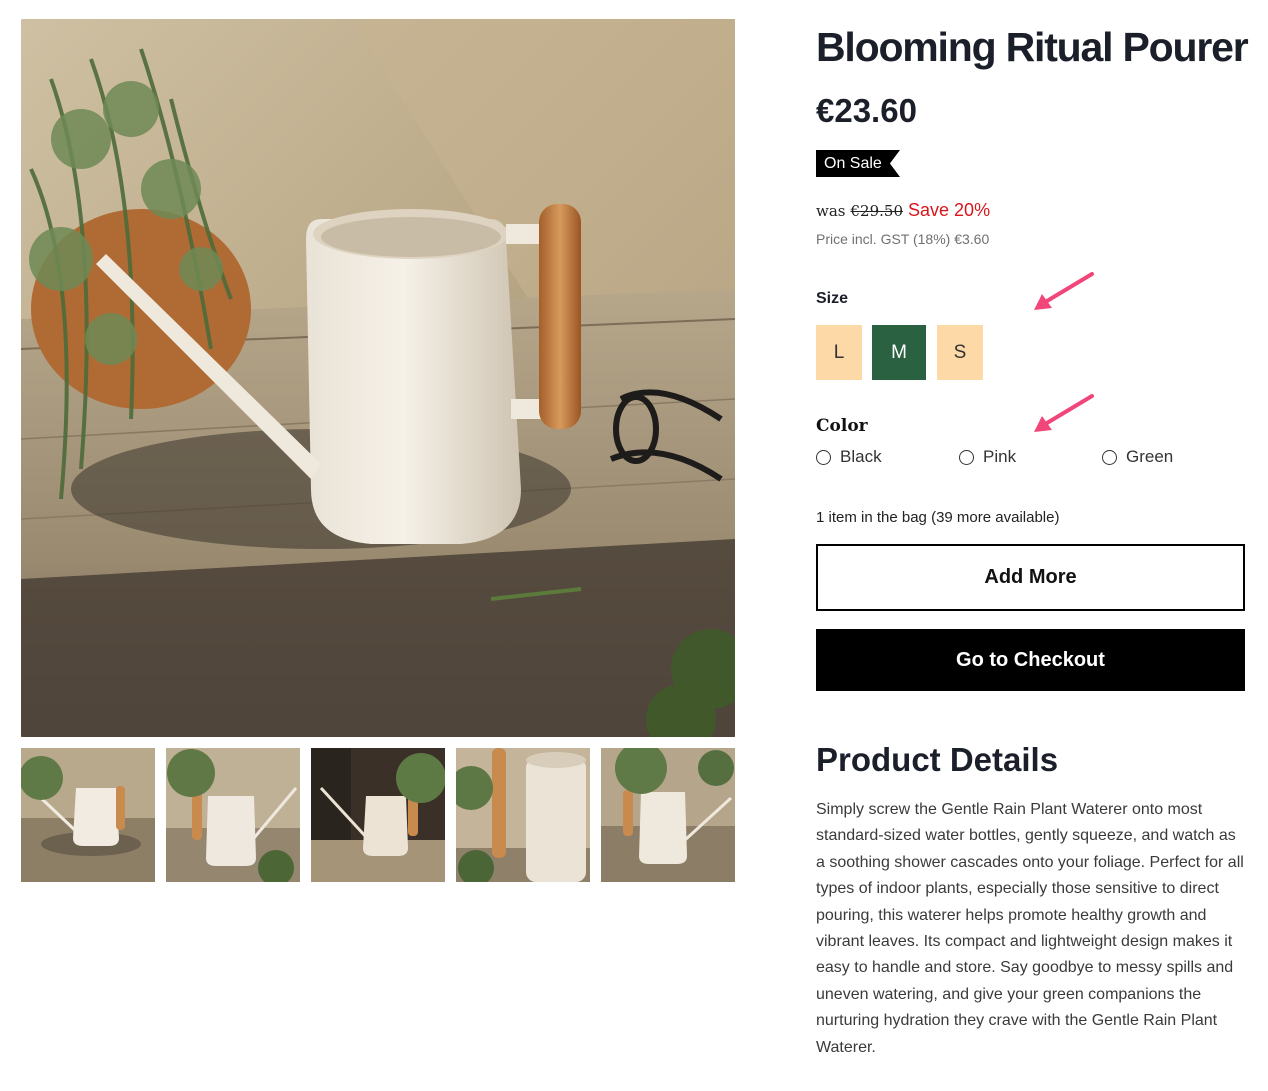 Image resolution: width=1268 pixels, height=1091 pixels. What do you see at coordinates (1000, 456) in the screenshot?
I see `color-option-label: Pink` at bounding box center [1000, 456].